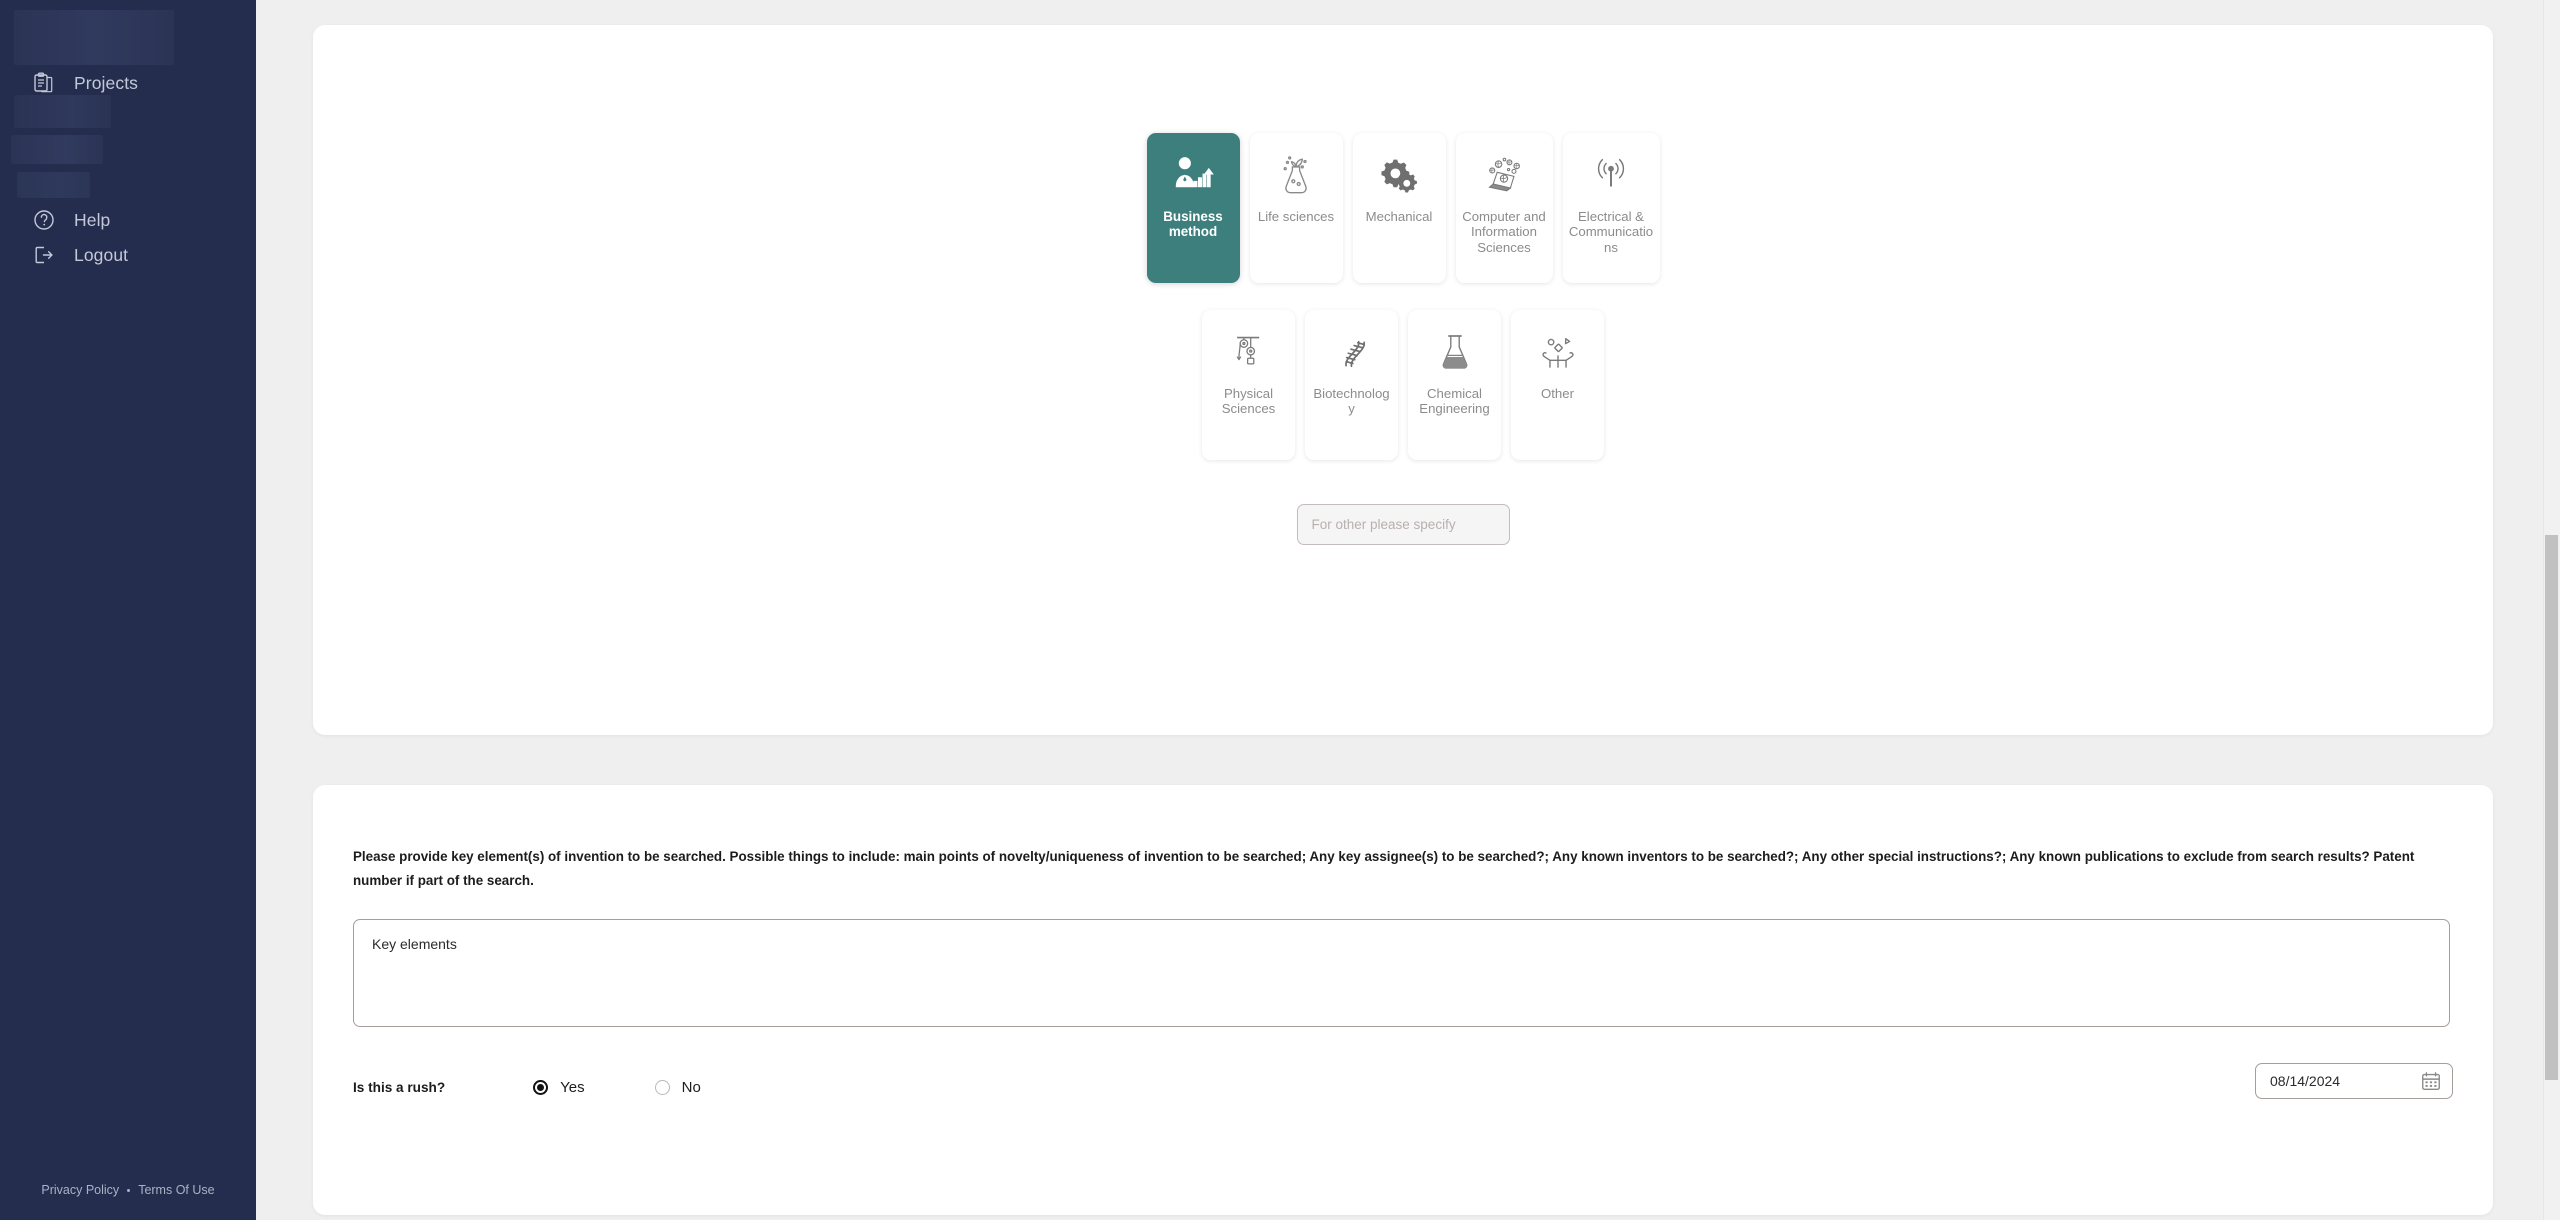 This screenshot has height=1220, width=2560. I want to click on radio-yes-indicator, so click(541, 1087).